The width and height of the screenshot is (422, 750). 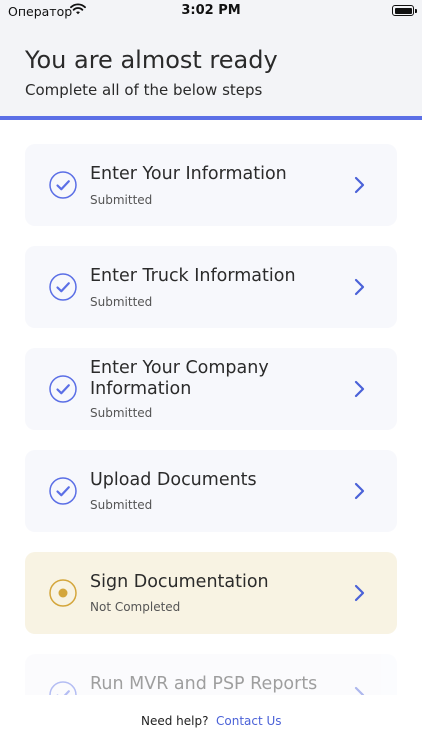 What do you see at coordinates (135, 607) in the screenshot?
I see `step-status: Not Completed` at bounding box center [135, 607].